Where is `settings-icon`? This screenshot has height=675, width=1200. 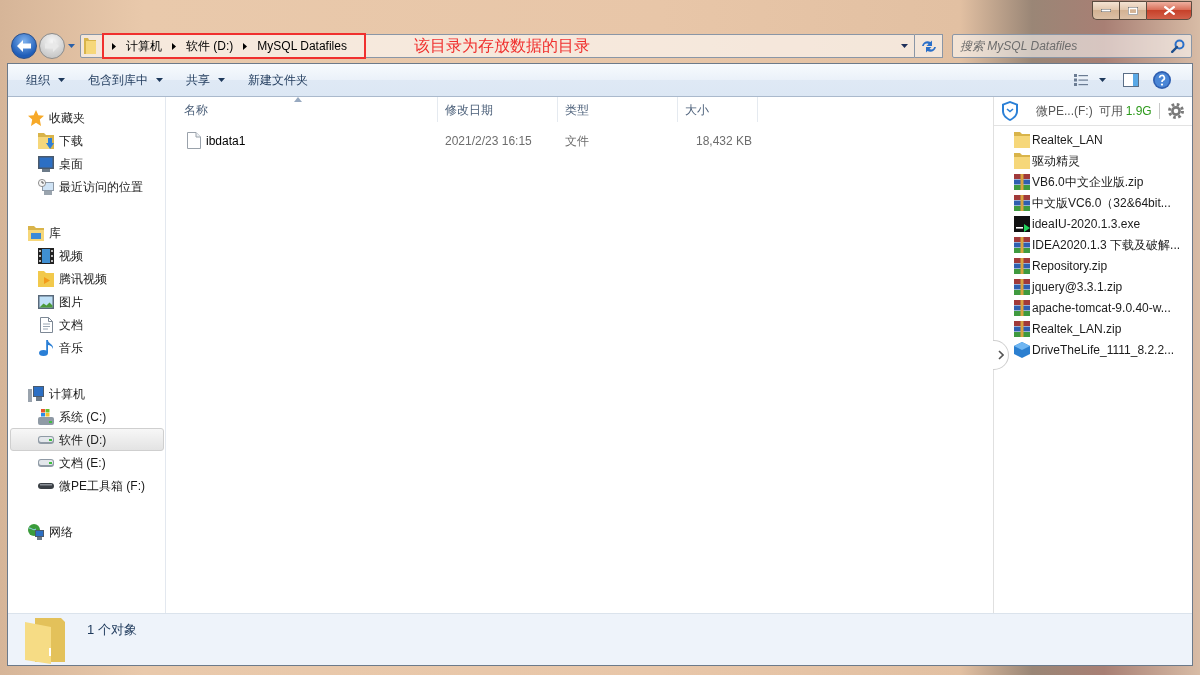 settings-icon is located at coordinates (1176, 111).